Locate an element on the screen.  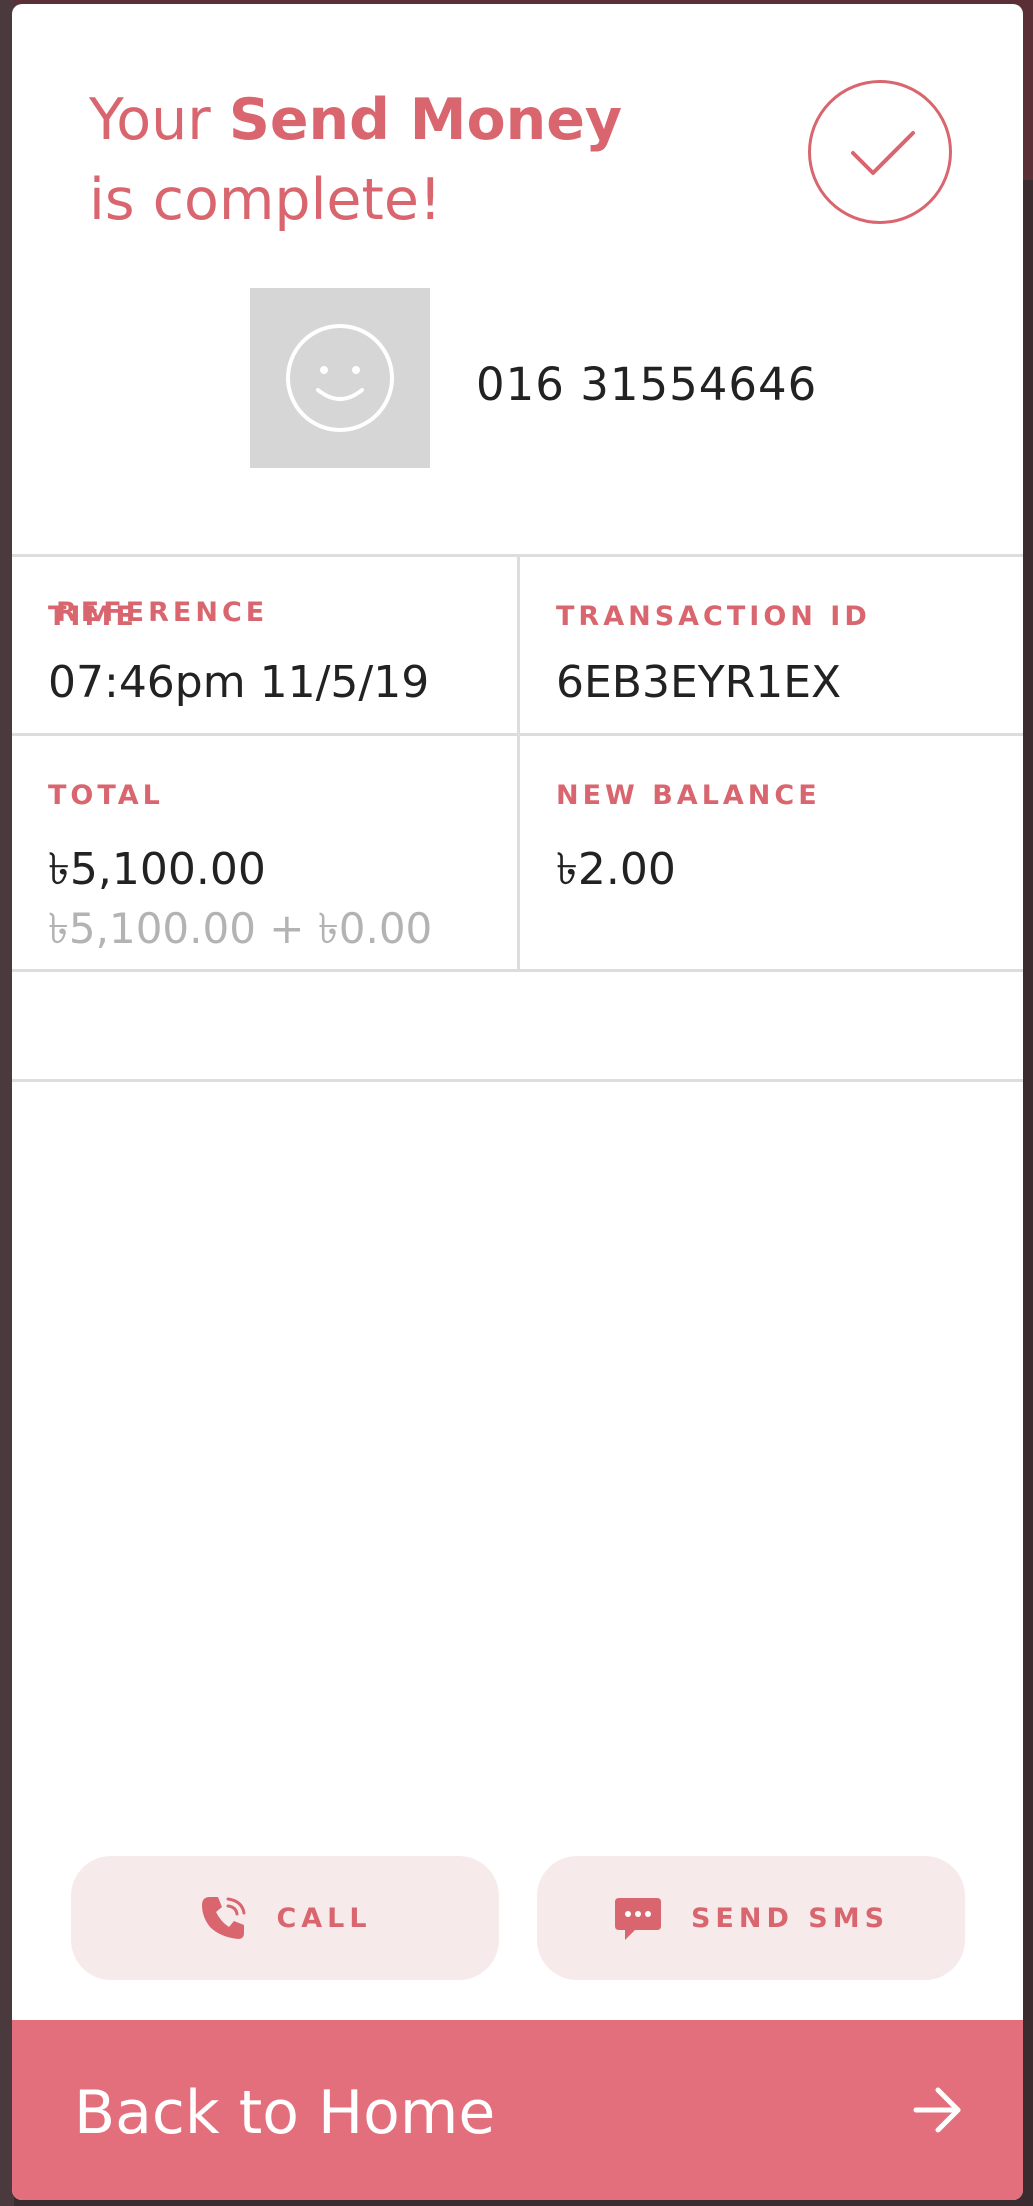
title-prefix: Your is located at coordinates (159, 120).